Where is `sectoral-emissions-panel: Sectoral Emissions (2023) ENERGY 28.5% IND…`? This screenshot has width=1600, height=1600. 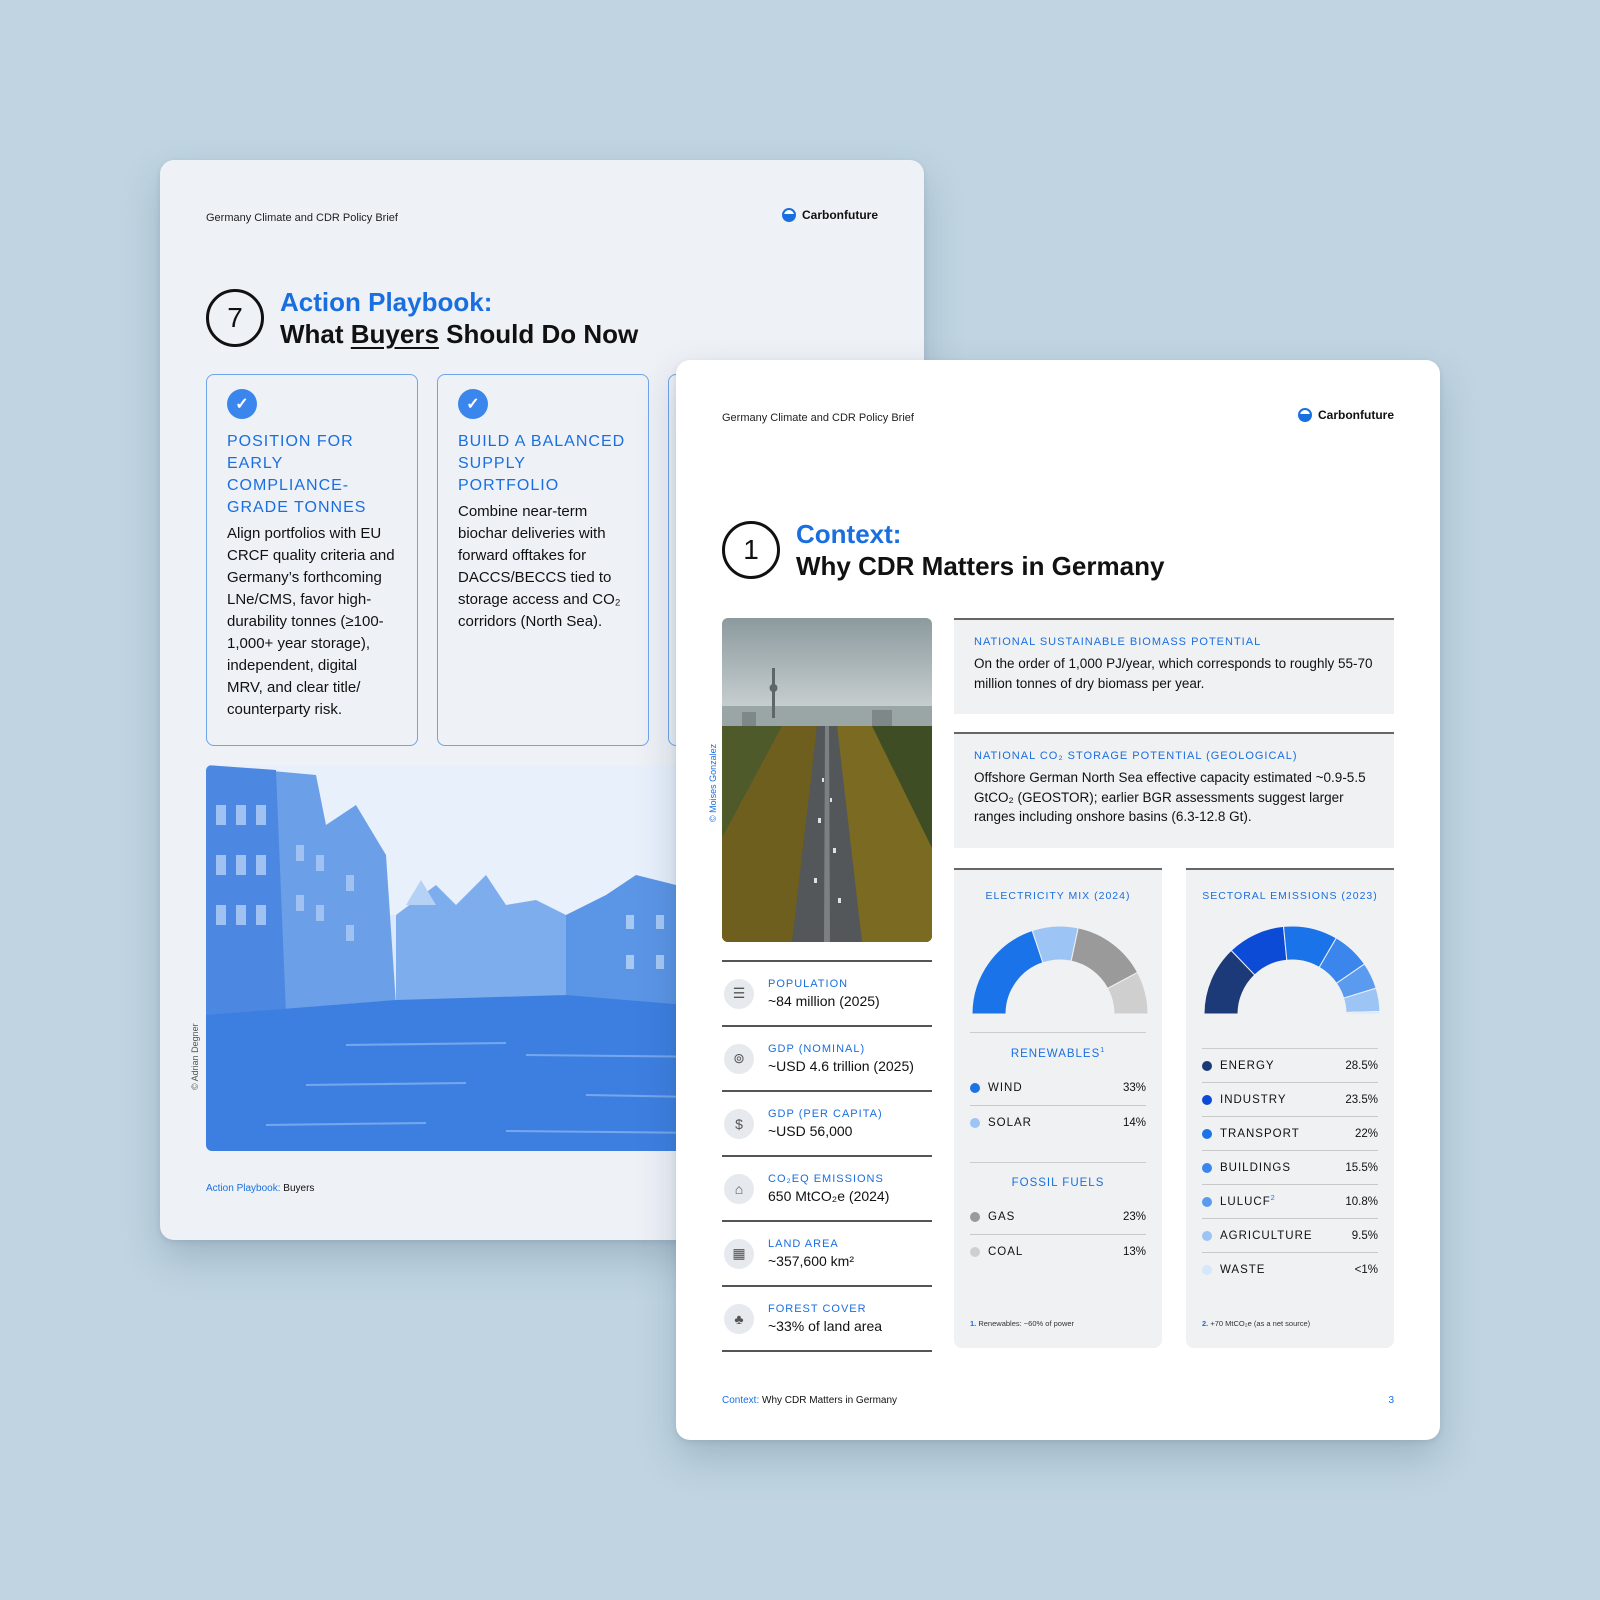
sectoral-emissions-panel: Sectoral Emissions (2023) ENERGY 28.5% IND… is located at coordinates (1290, 1108).